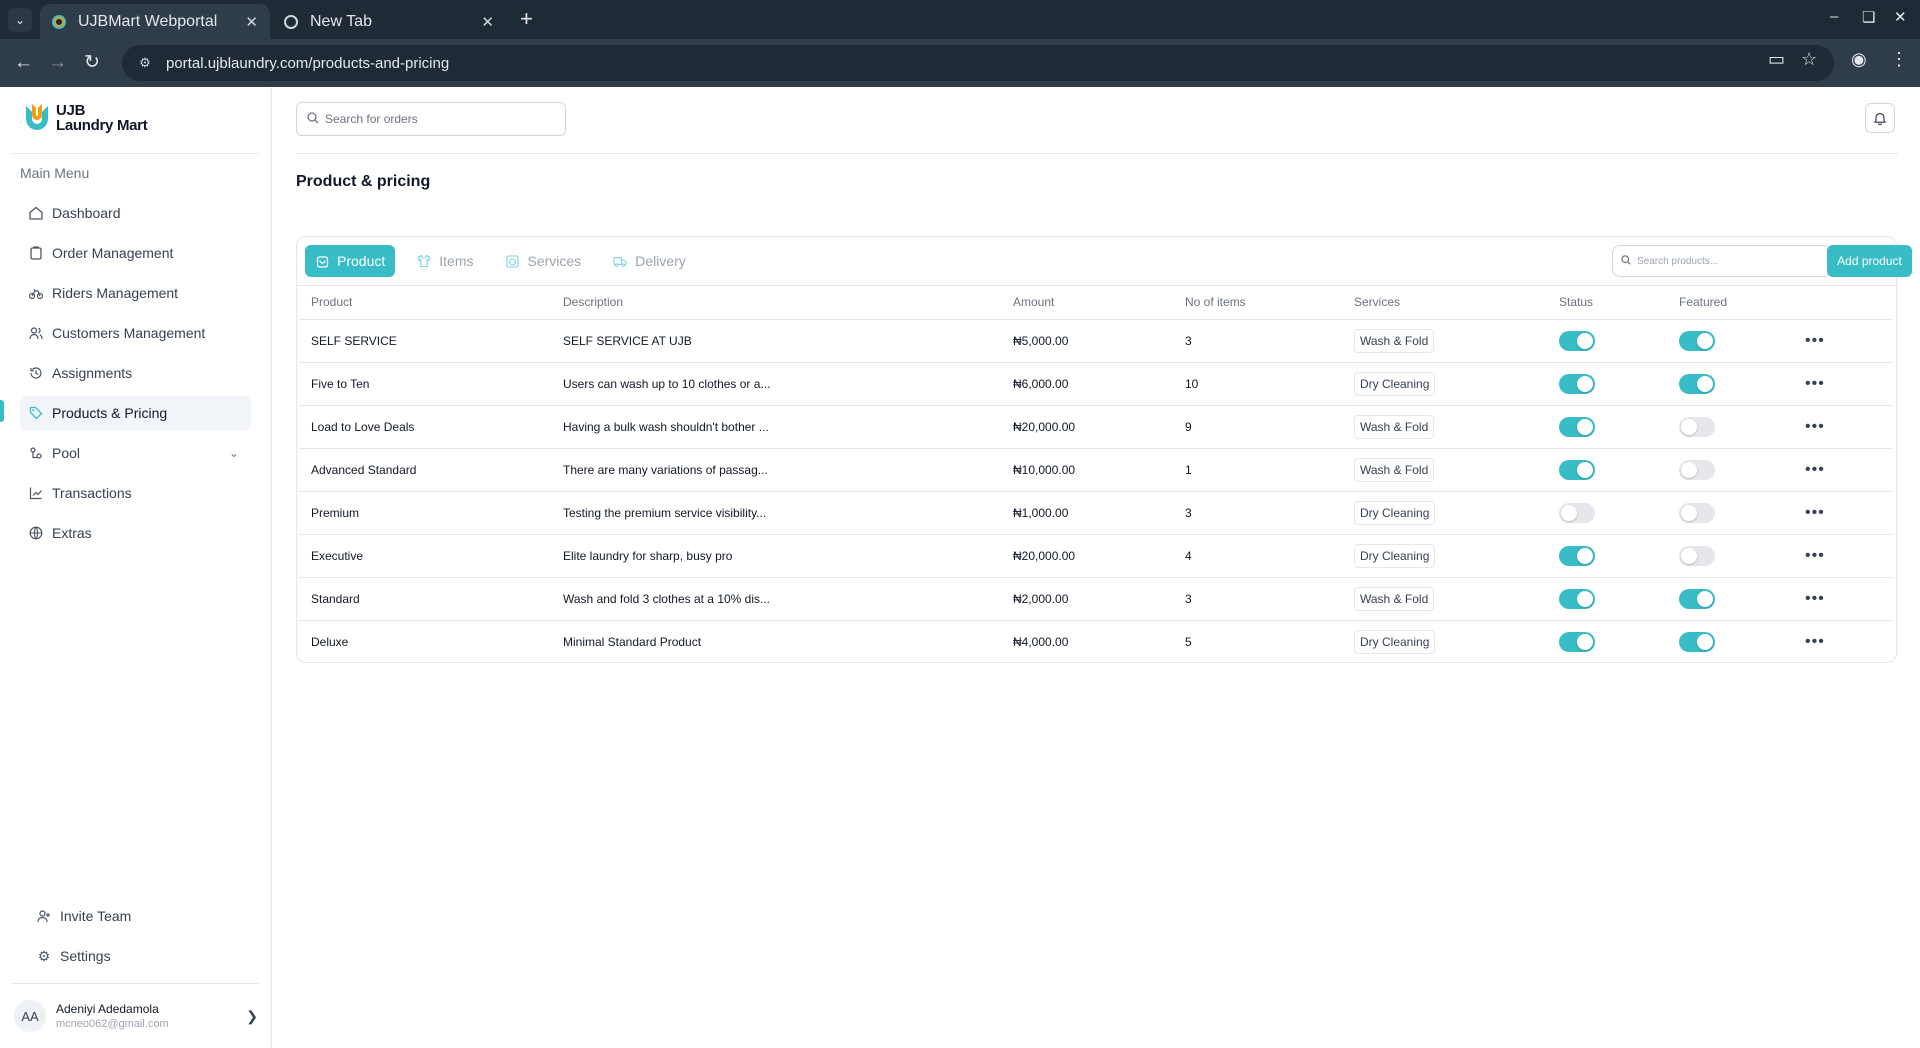 Image resolution: width=1920 pixels, height=1048 pixels. Describe the element at coordinates (526, 19) in the screenshot. I see `new-tab-plus-icon: +` at that location.